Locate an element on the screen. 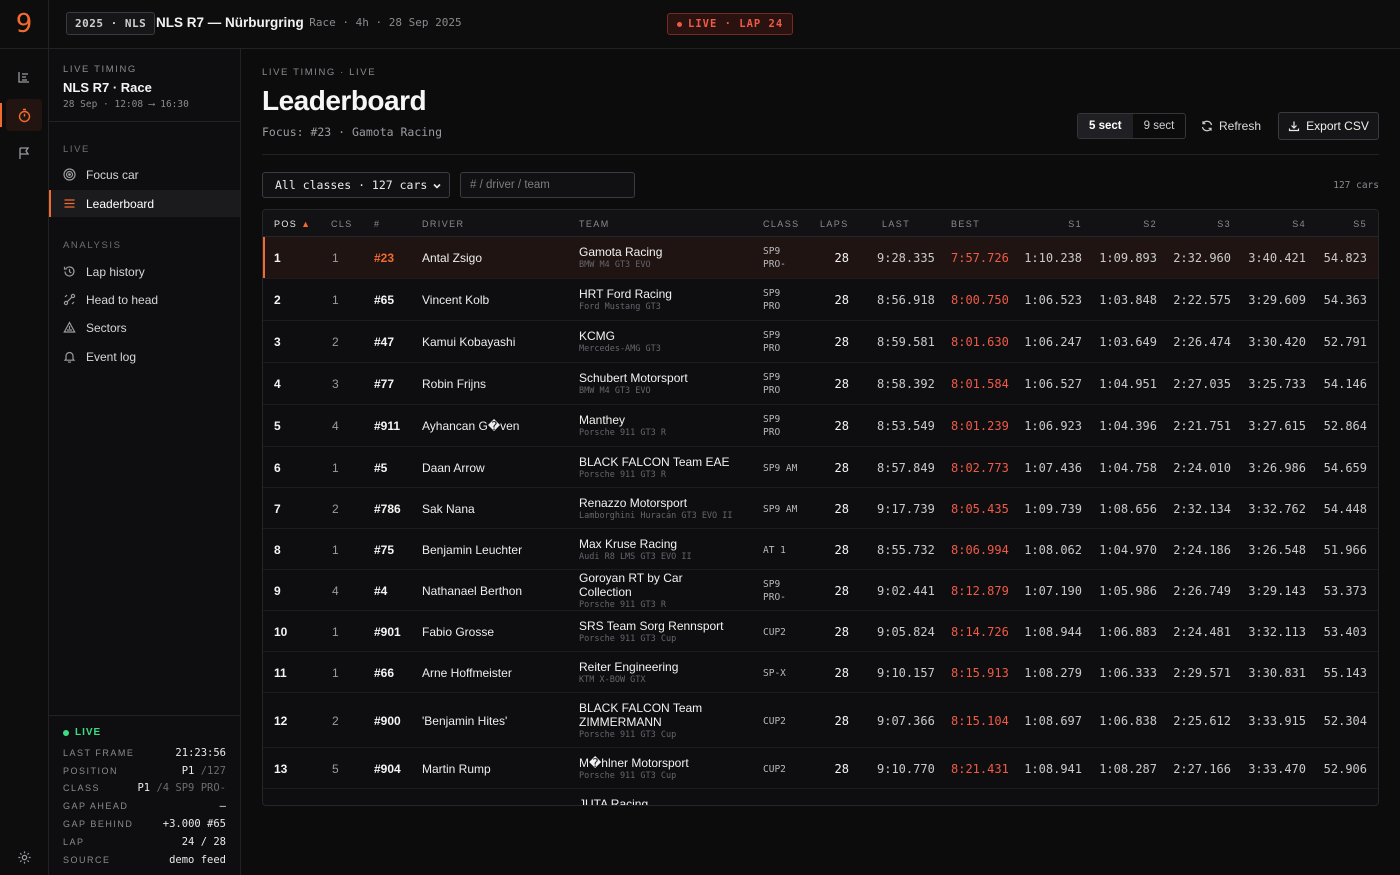 The width and height of the screenshot is (1400, 875). race-class-cell: SP9 AM is located at coordinates (780, 468).